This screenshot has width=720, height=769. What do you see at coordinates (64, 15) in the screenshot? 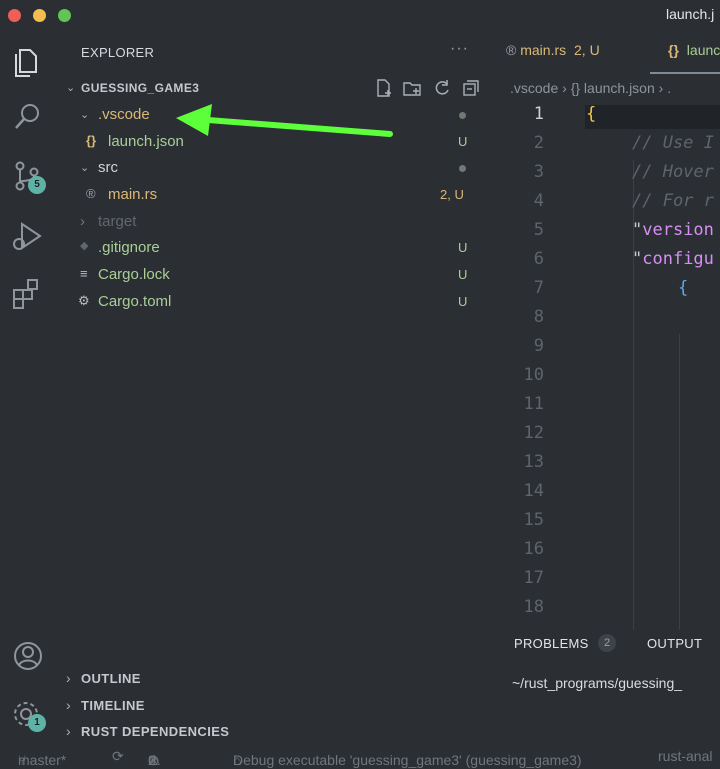
I see `zoom-window-button` at bounding box center [64, 15].